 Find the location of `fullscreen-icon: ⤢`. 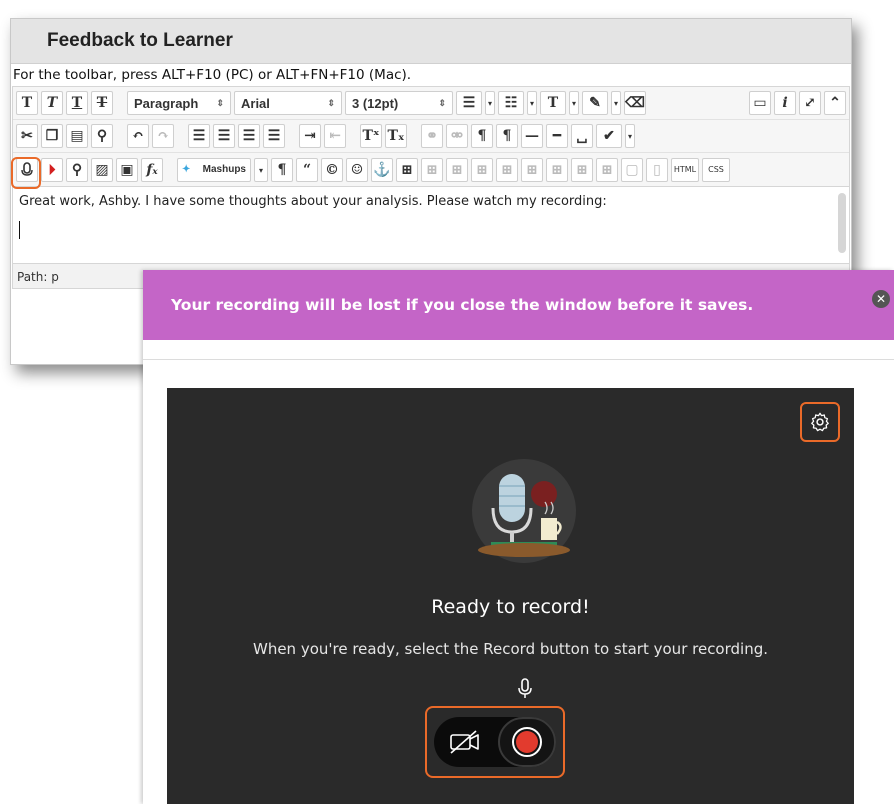

fullscreen-icon: ⤢ is located at coordinates (810, 103).